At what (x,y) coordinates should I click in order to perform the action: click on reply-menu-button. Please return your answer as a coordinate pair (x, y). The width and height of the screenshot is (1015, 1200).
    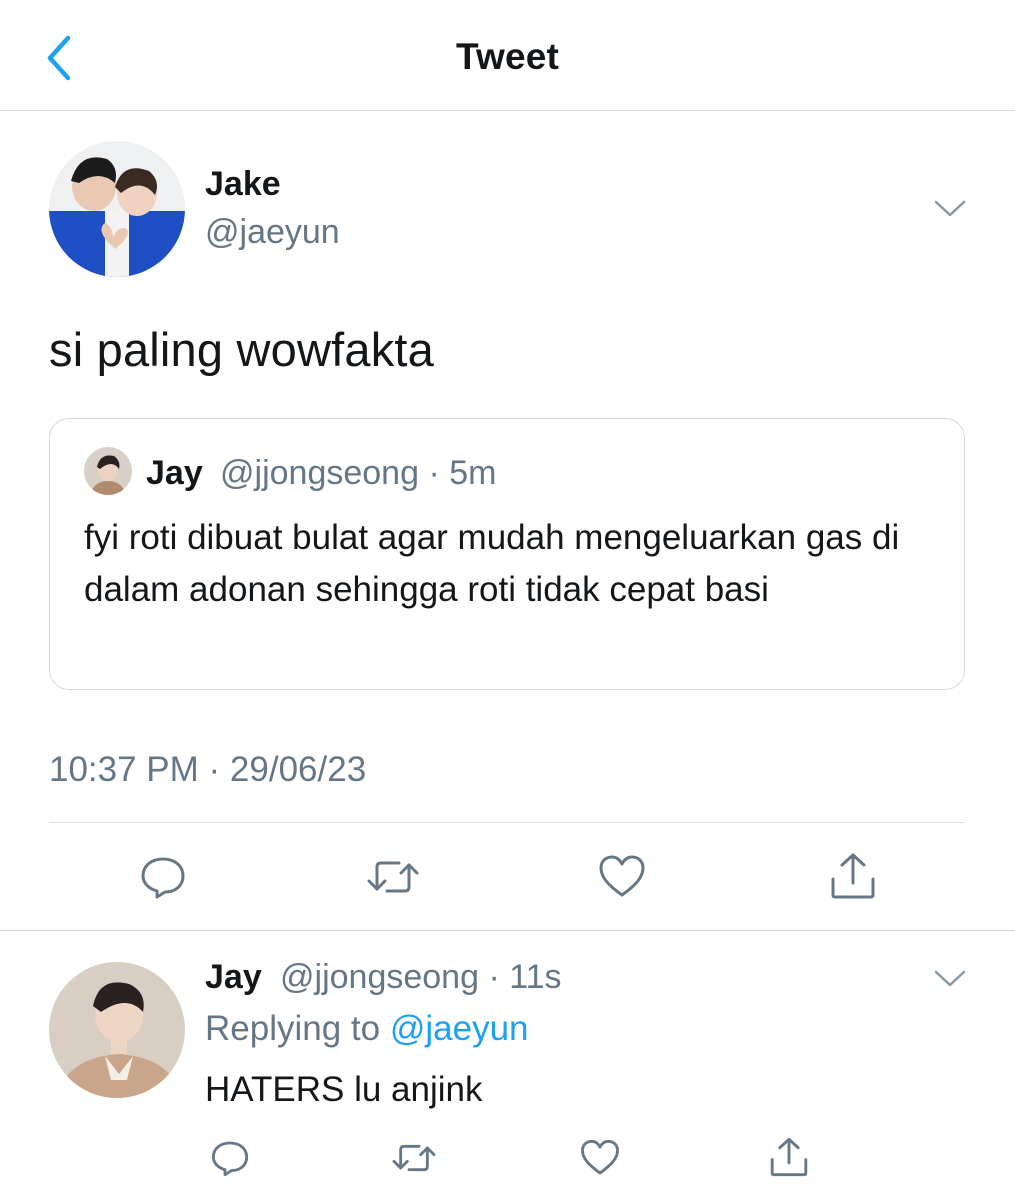
    Looking at the image, I should click on (950, 979).